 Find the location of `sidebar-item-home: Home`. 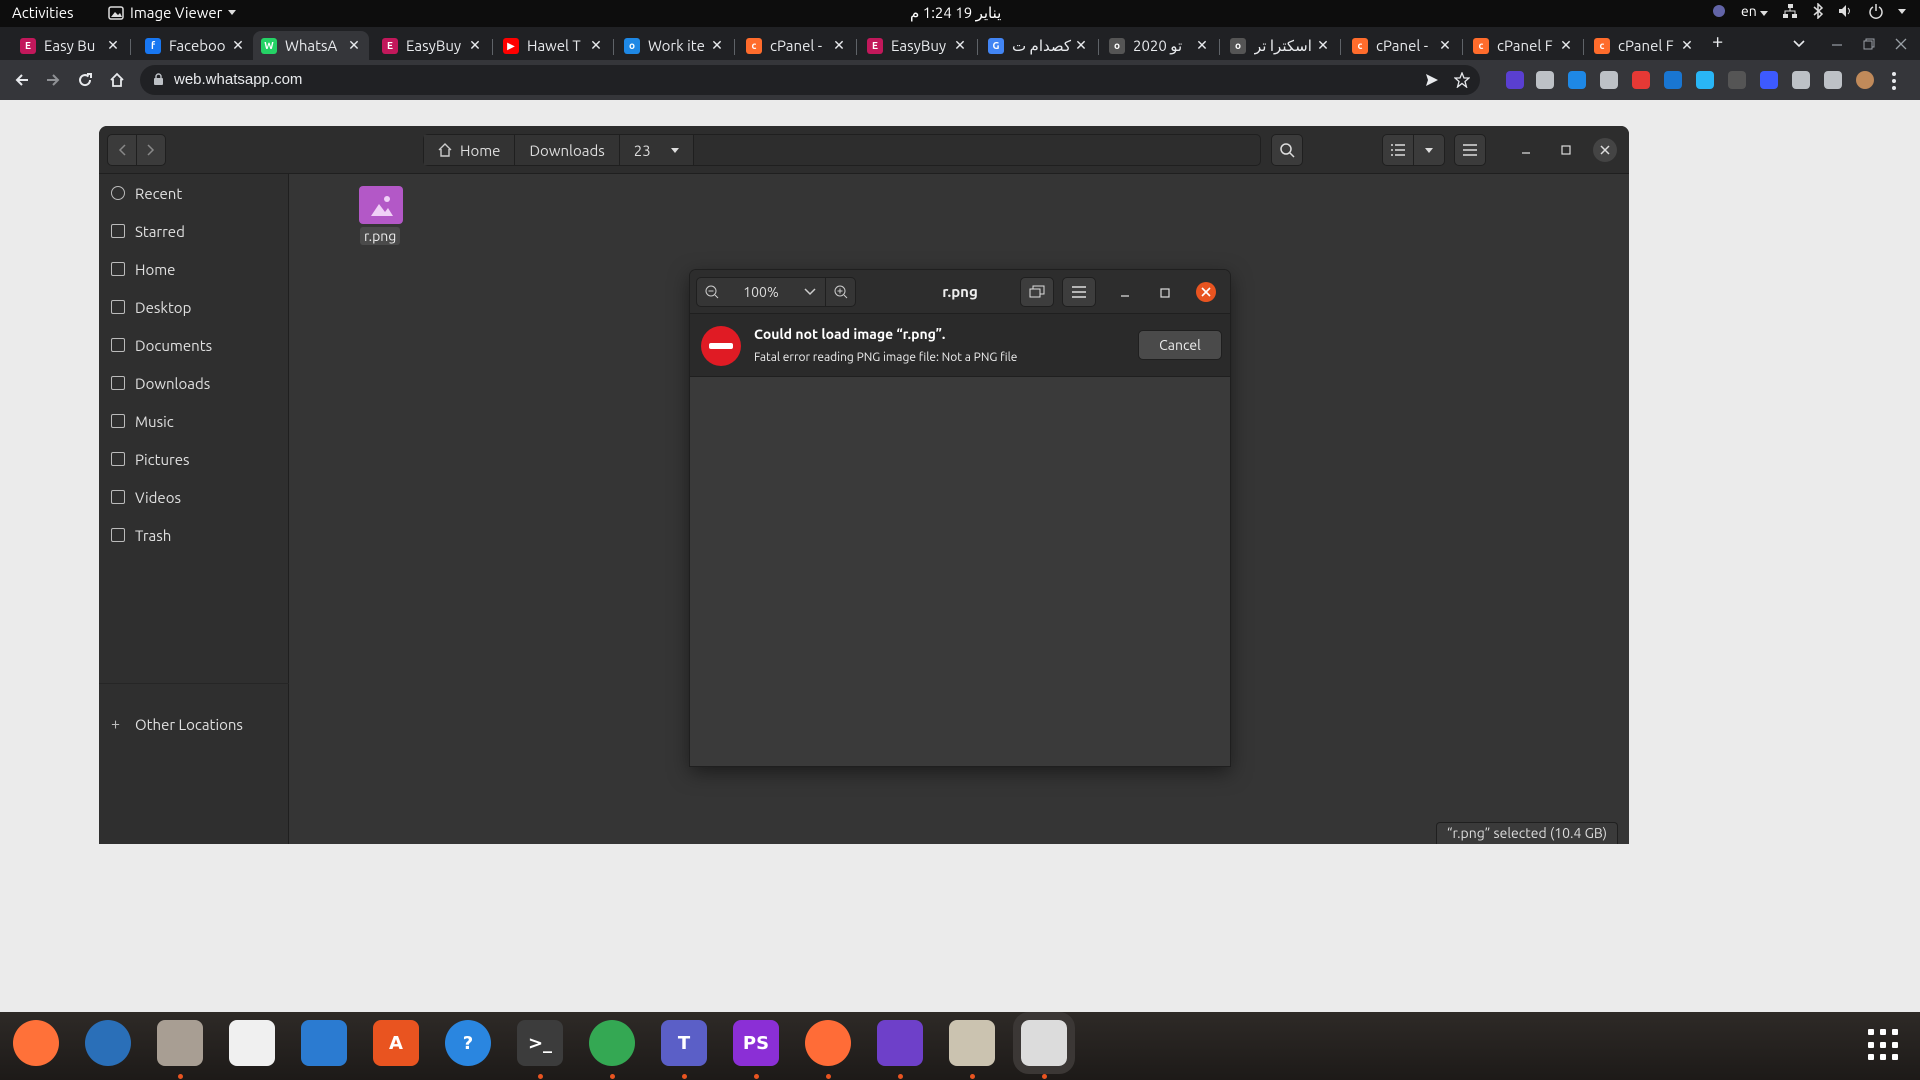

sidebar-item-home: Home is located at coordinates (143, 269).